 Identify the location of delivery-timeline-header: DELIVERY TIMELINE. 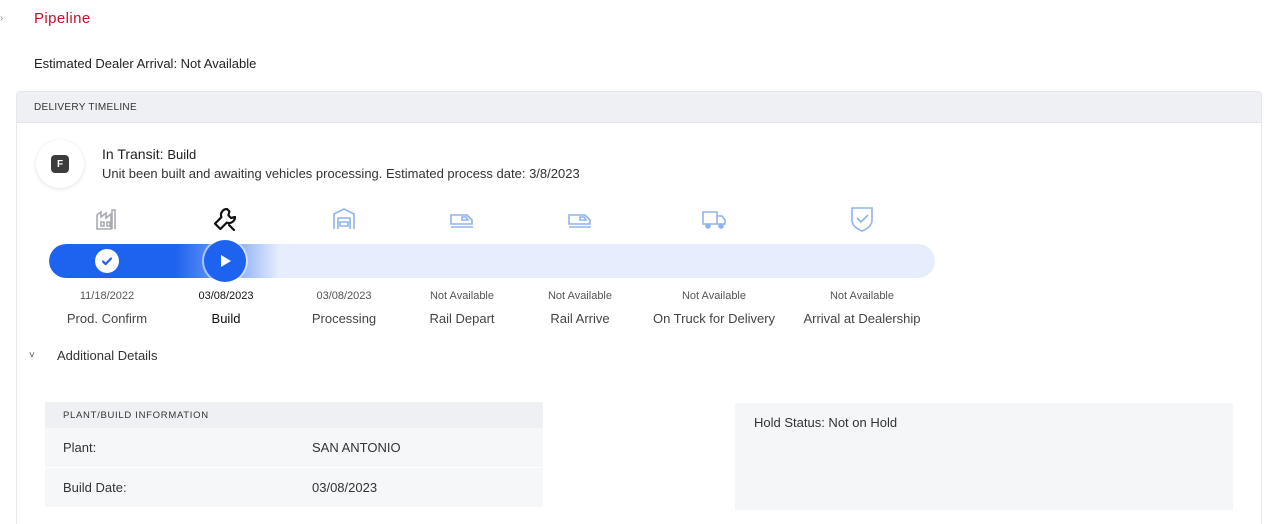
(639, 107).